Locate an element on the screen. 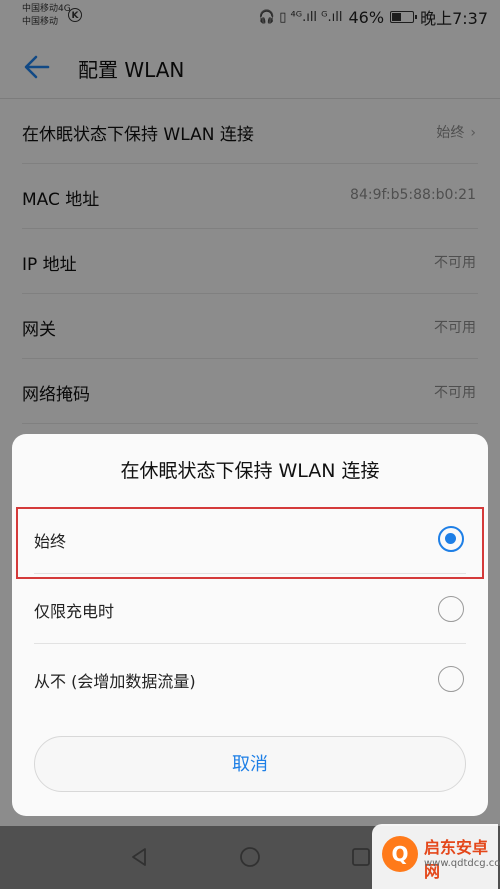  option-label: 始终 is located at coordinates (50, 541).